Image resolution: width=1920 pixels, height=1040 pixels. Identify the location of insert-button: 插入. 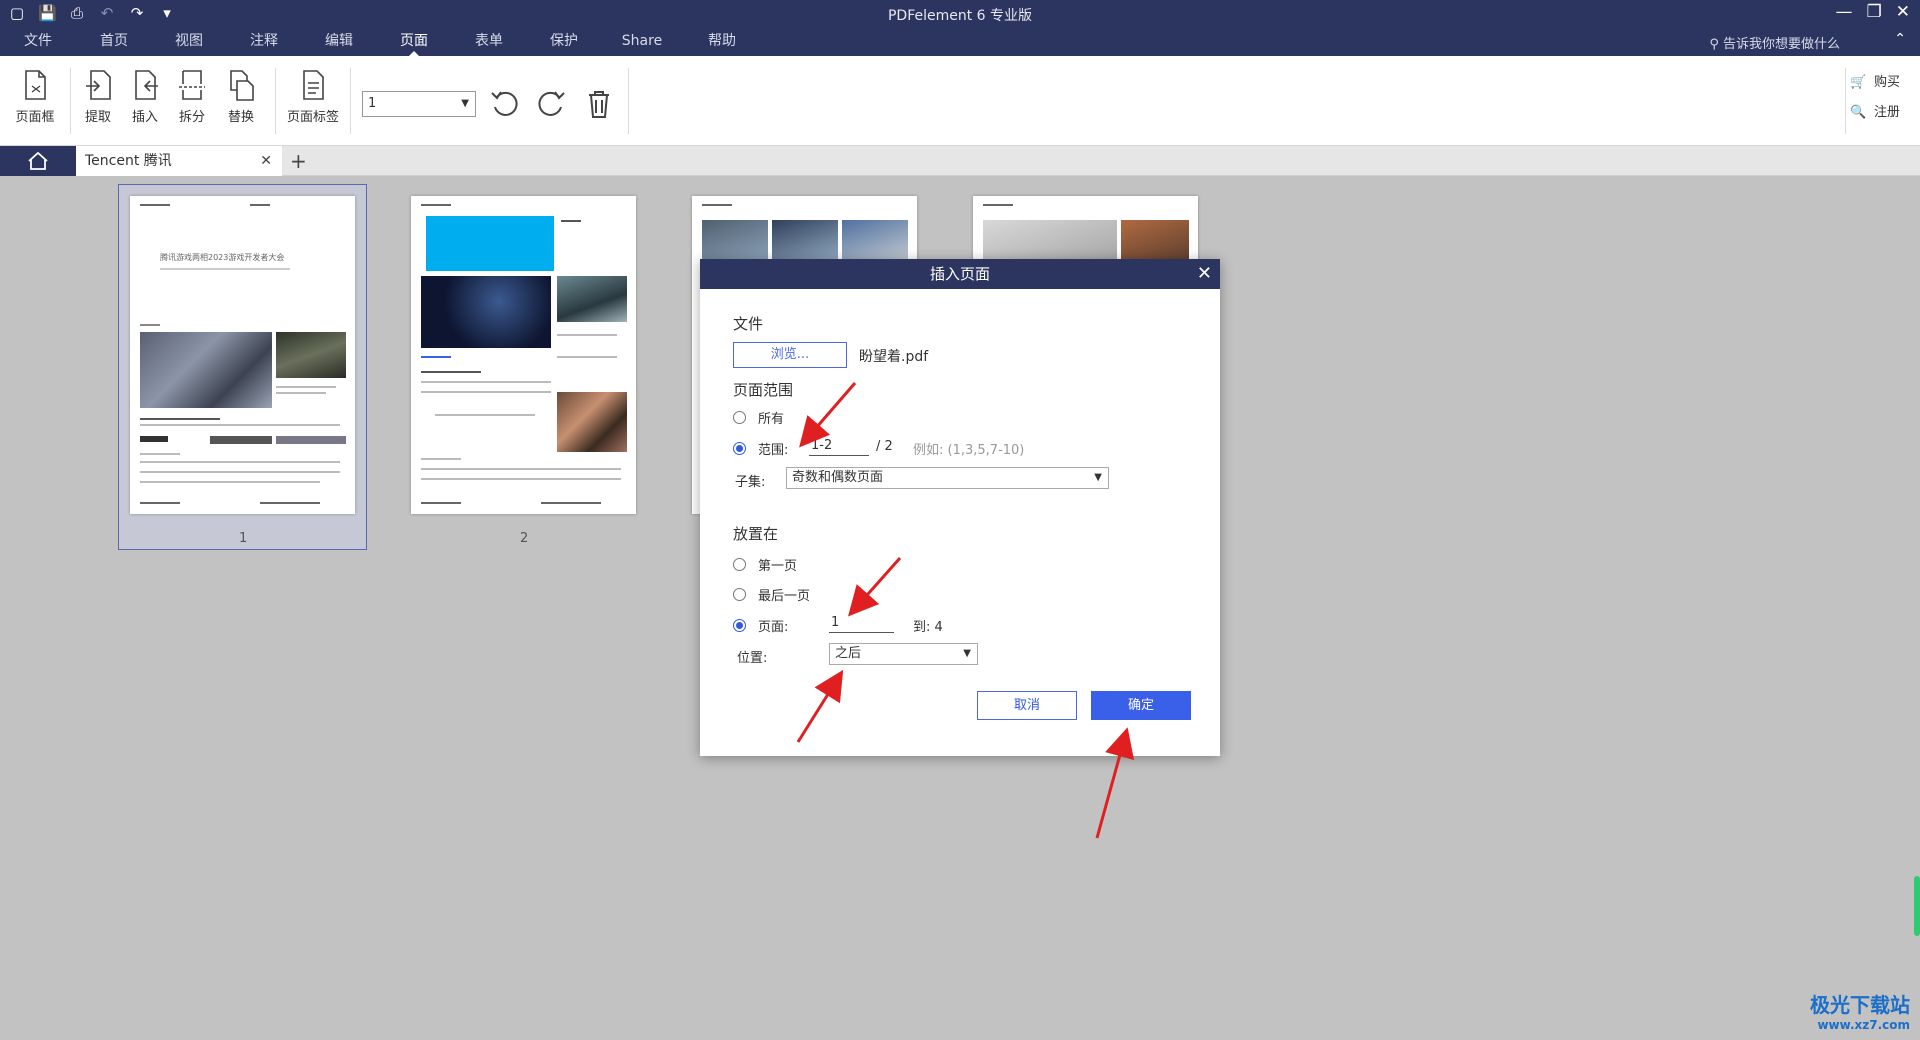
(145, 96).